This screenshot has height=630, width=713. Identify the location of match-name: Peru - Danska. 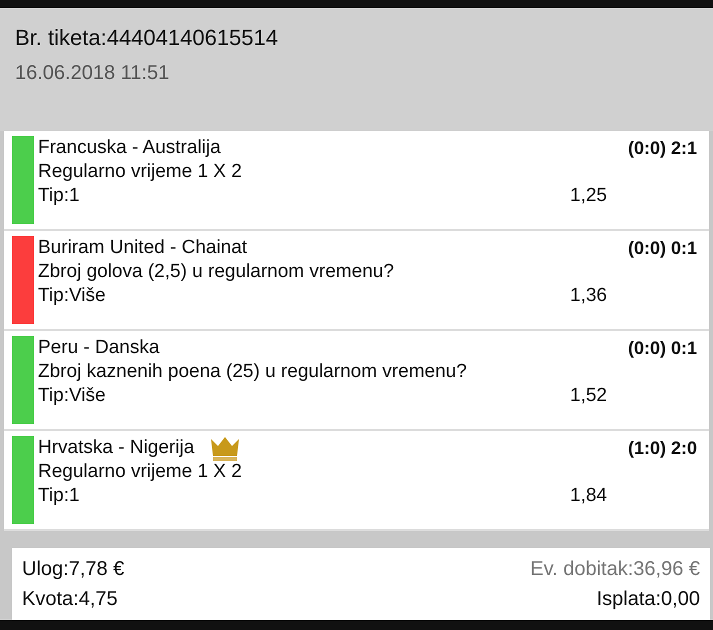
(99, 348).